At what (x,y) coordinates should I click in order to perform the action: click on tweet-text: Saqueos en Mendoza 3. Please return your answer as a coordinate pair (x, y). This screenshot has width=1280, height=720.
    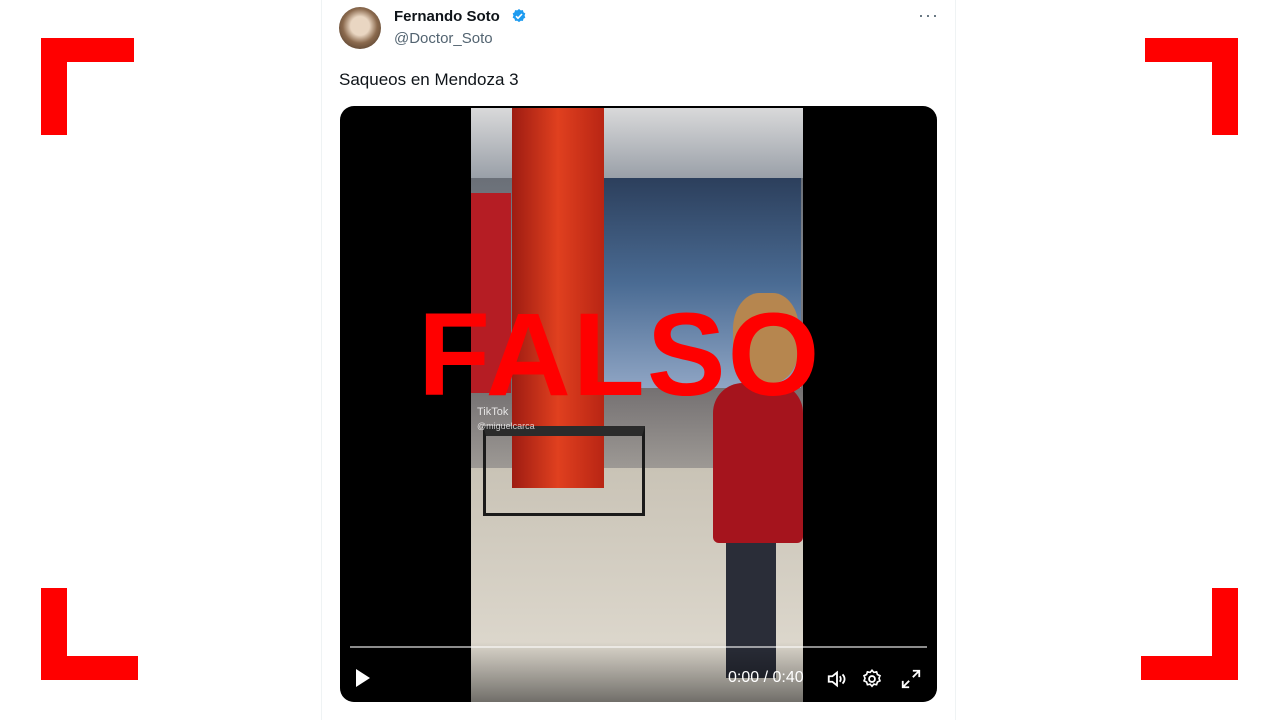
    Looking at the image, I should click on (429, 79).